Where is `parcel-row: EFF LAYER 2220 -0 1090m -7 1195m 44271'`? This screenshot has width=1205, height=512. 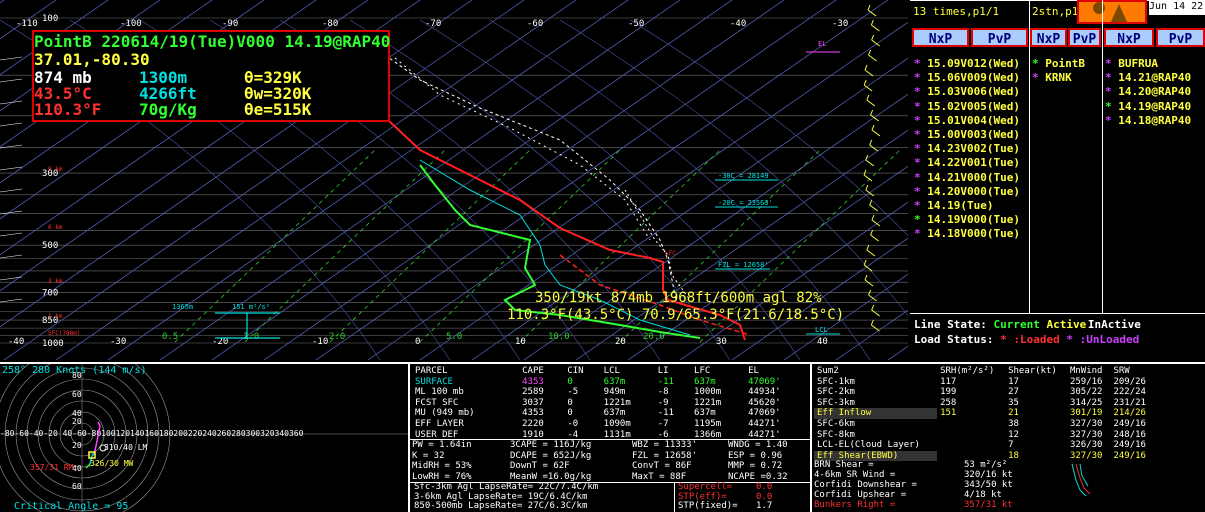 parcel-row: EFF LAYER 2220 -0 1090m -7 1195m 44271' is located at coordinates (610, 424).